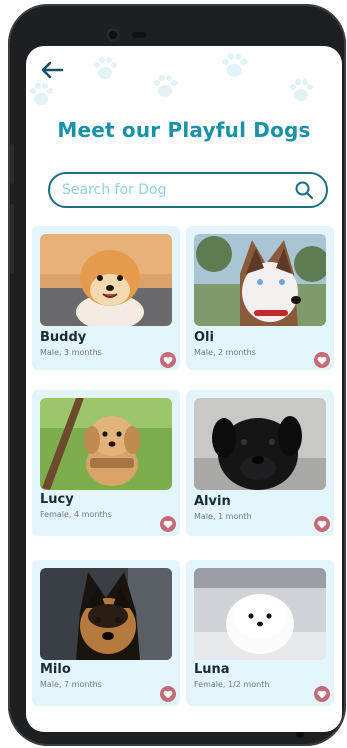 The height and width of the screenshot is (748, 347). What do you see at coordinates (76, 514) in the screenshot?
I see `dog-details: Female, 4 months` at bounding box center [76, 514].